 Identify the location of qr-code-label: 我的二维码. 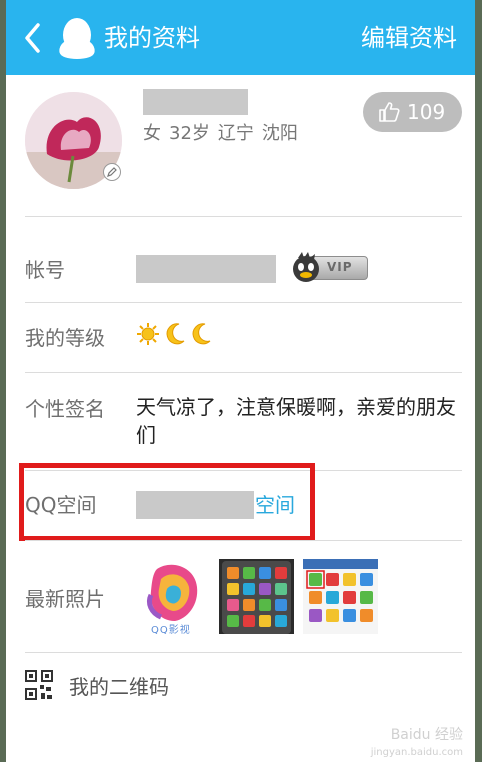
(119, 687).